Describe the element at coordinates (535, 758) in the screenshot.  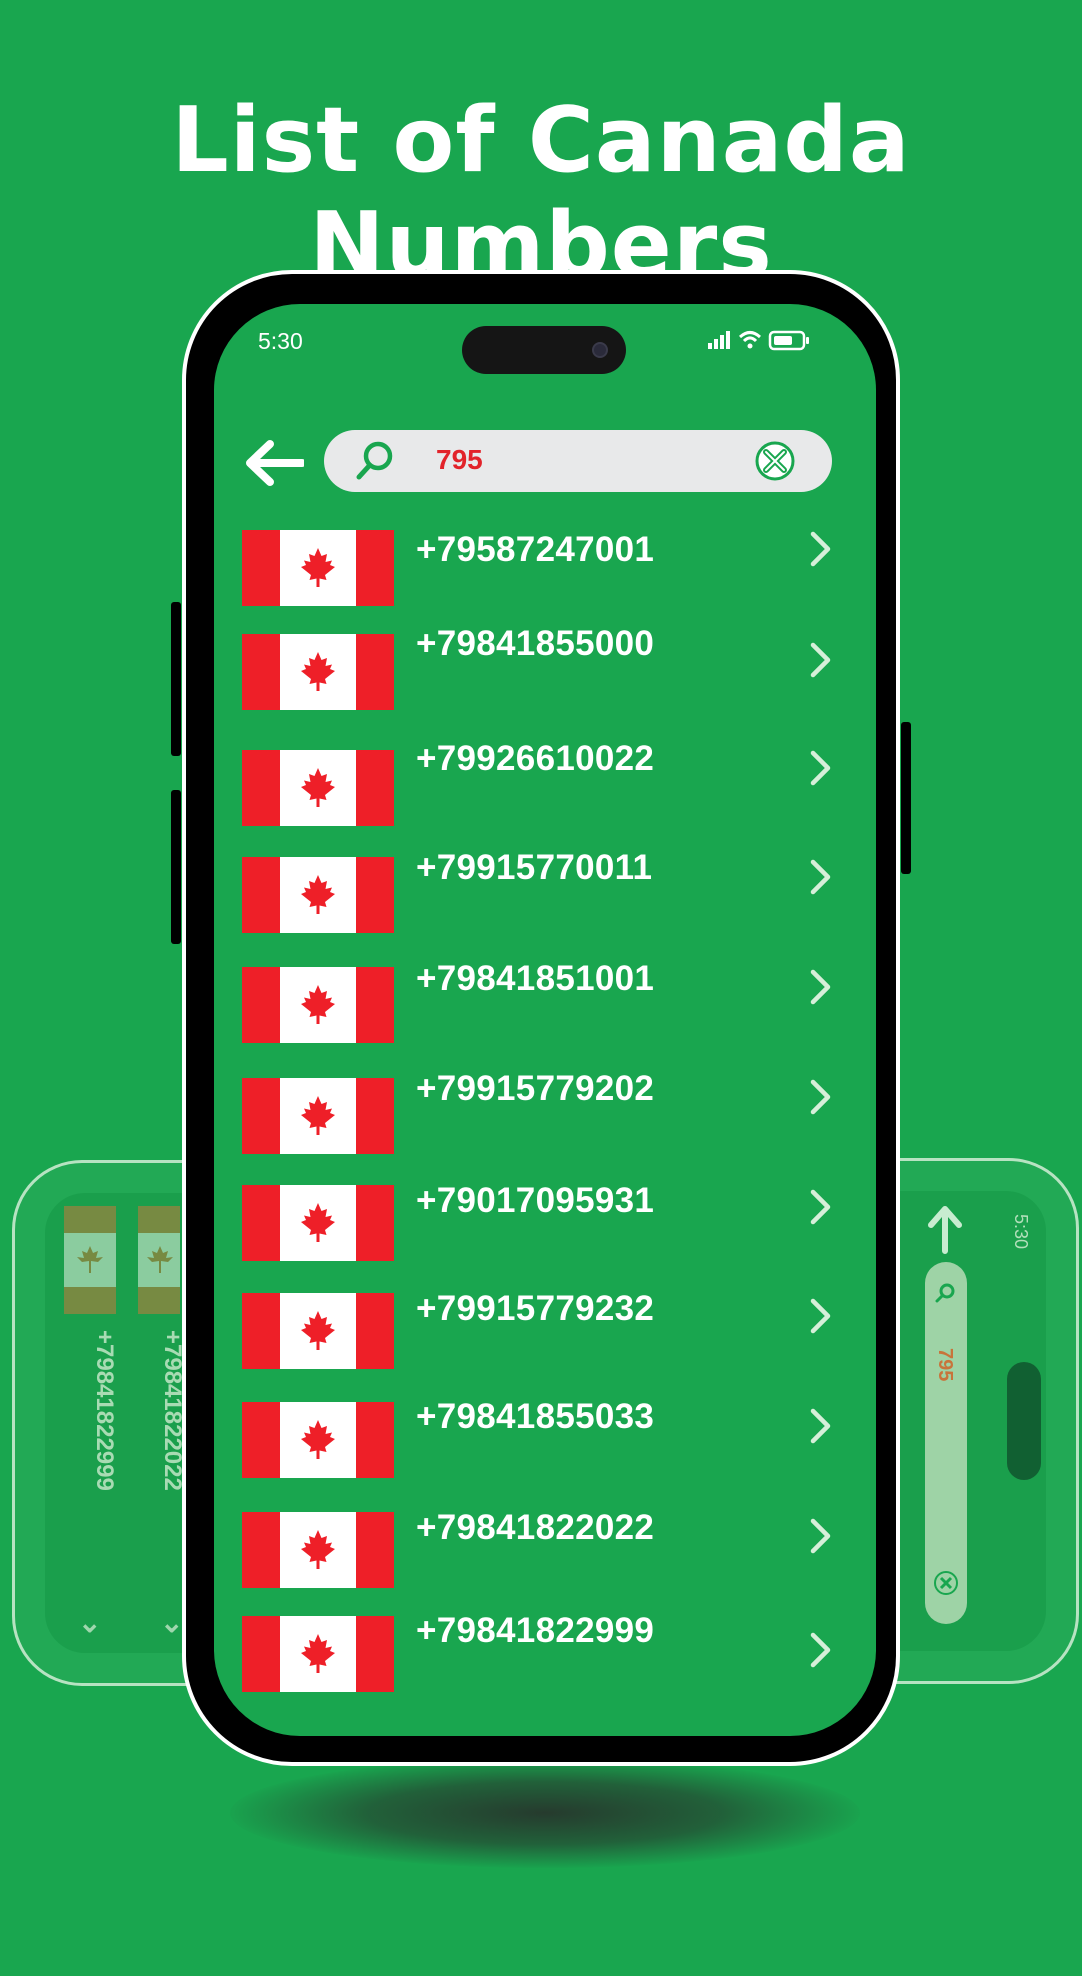
I see `phone-number: +79926610022` at that location.